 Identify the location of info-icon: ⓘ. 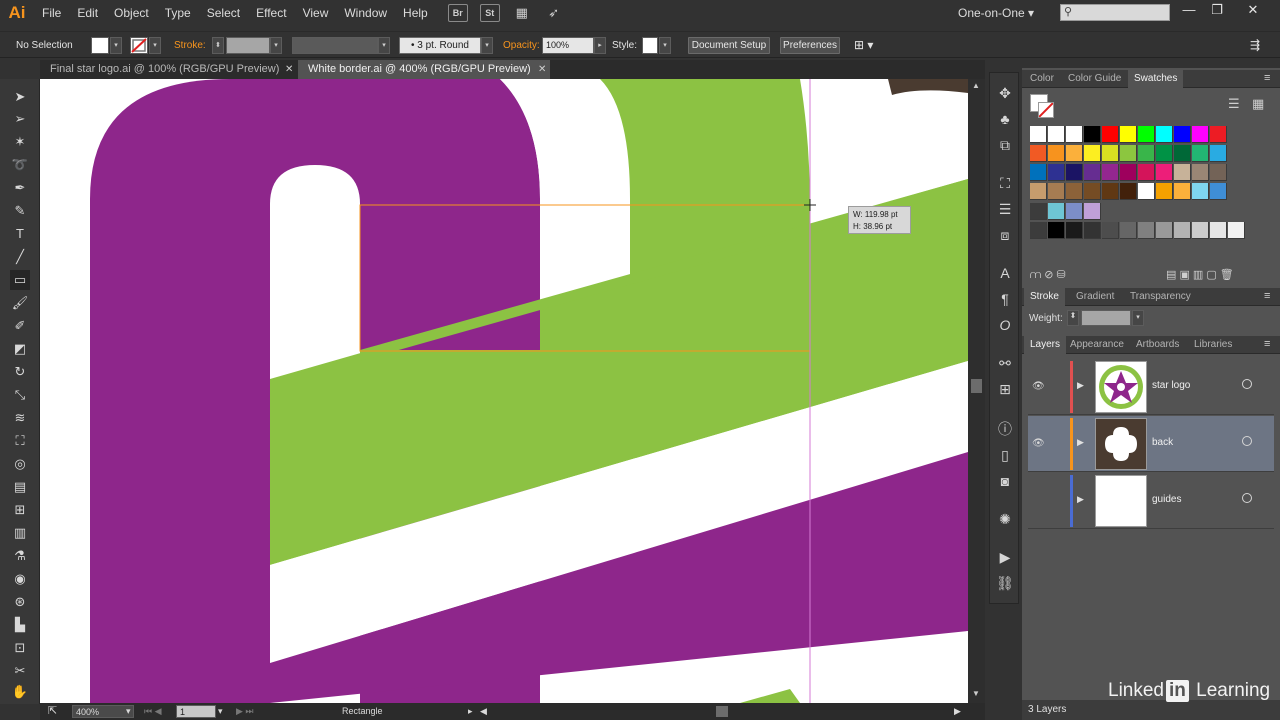
(1005, 429).